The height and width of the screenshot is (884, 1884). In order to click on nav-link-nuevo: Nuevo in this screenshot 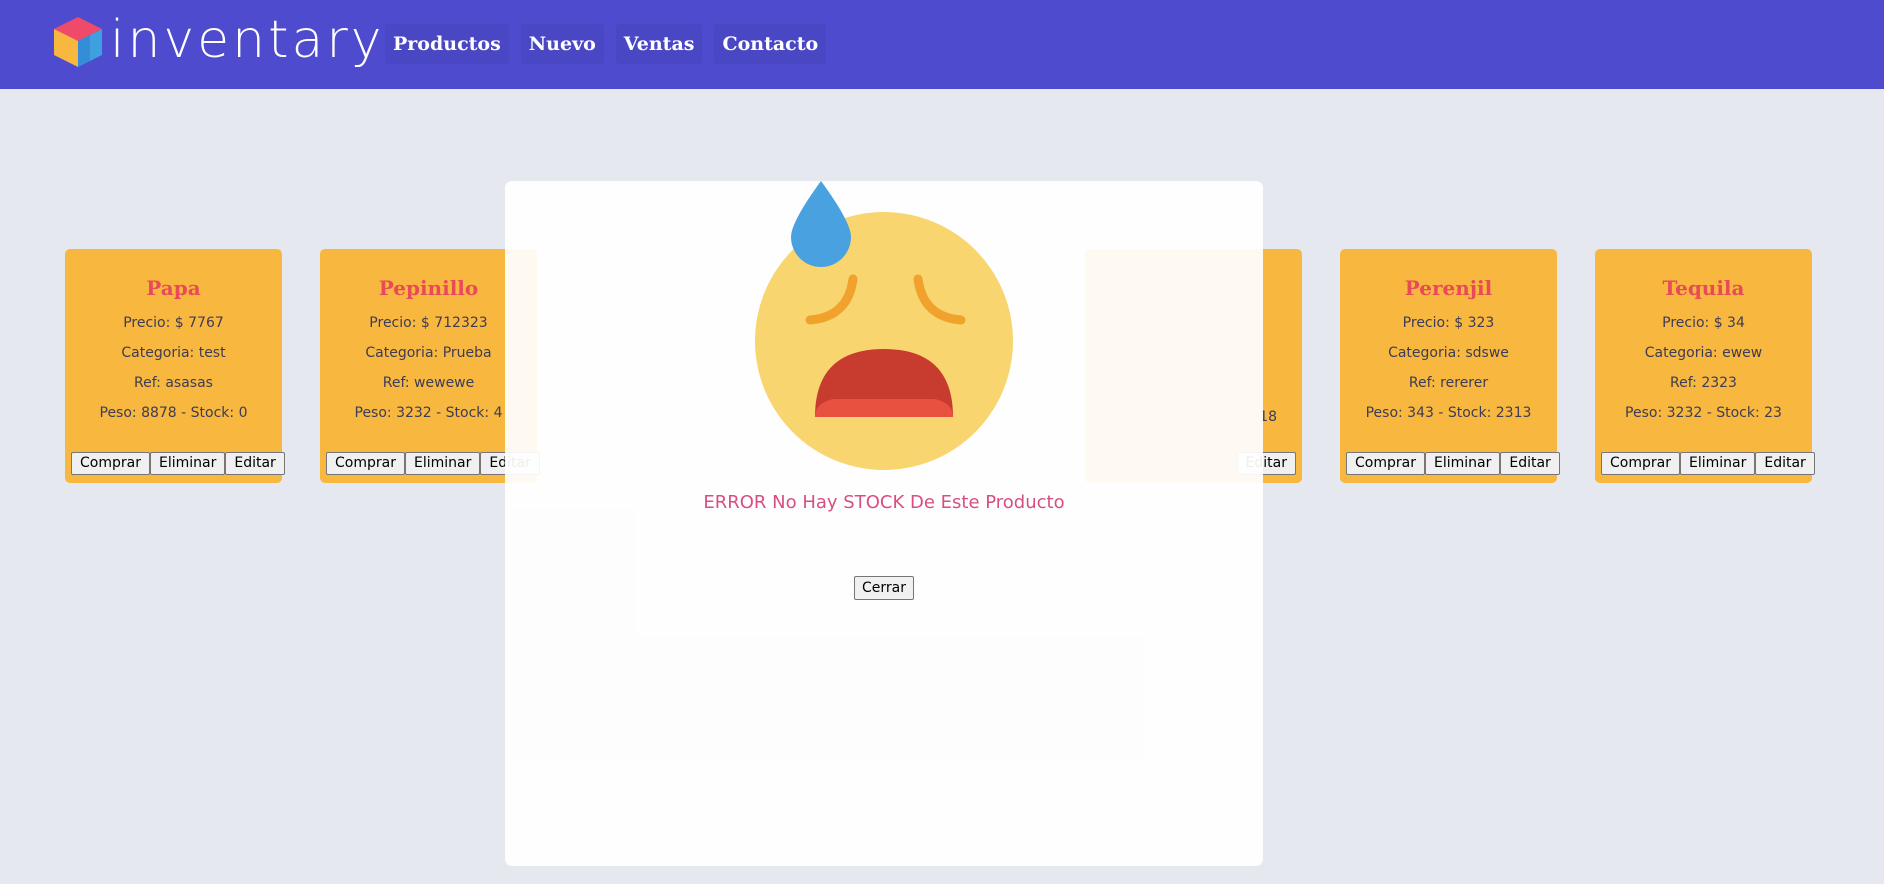, I will do `click(562, 44)`.